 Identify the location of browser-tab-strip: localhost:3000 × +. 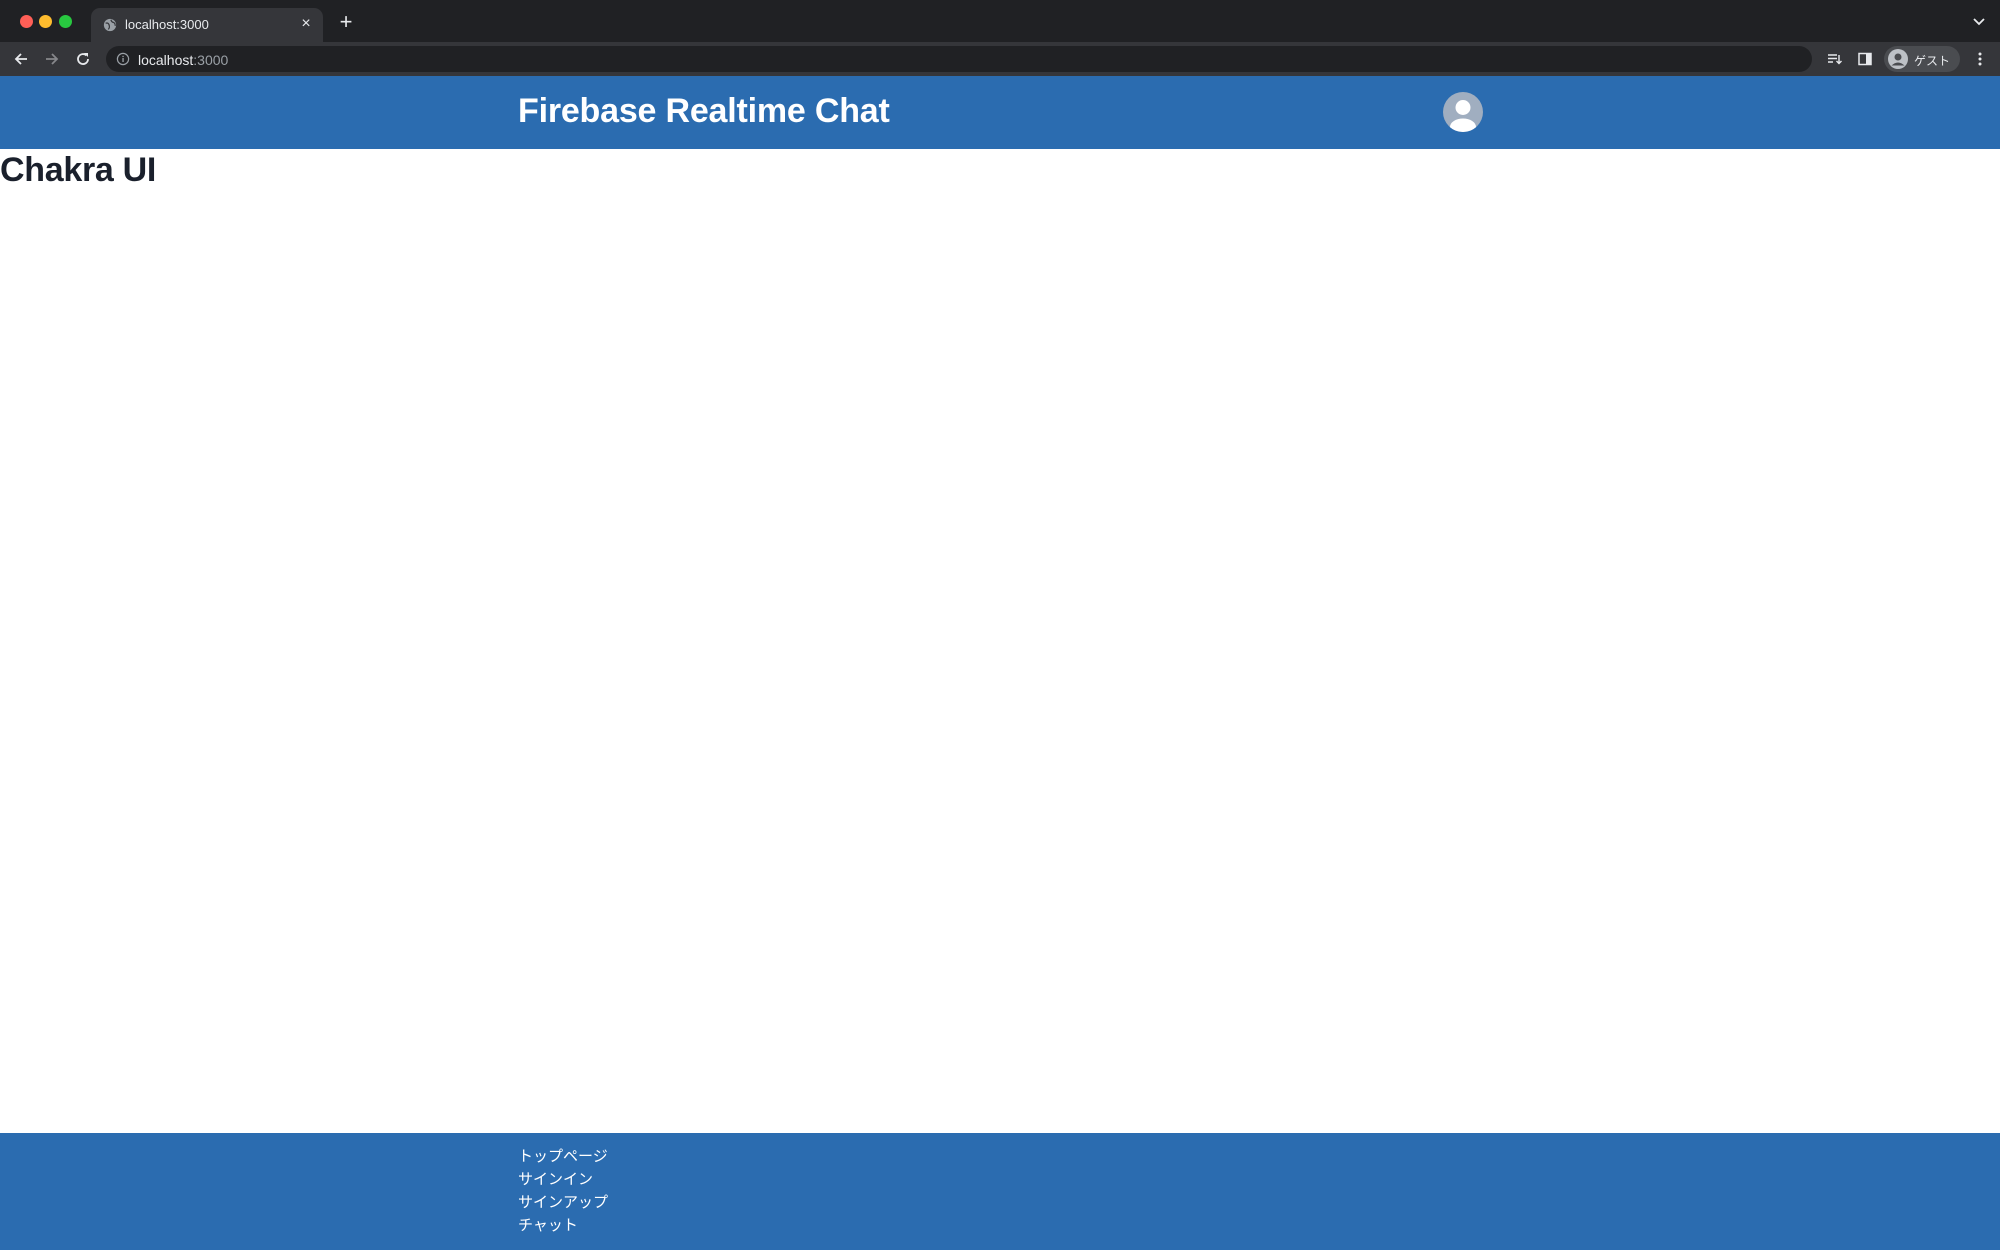
(1000, 21).